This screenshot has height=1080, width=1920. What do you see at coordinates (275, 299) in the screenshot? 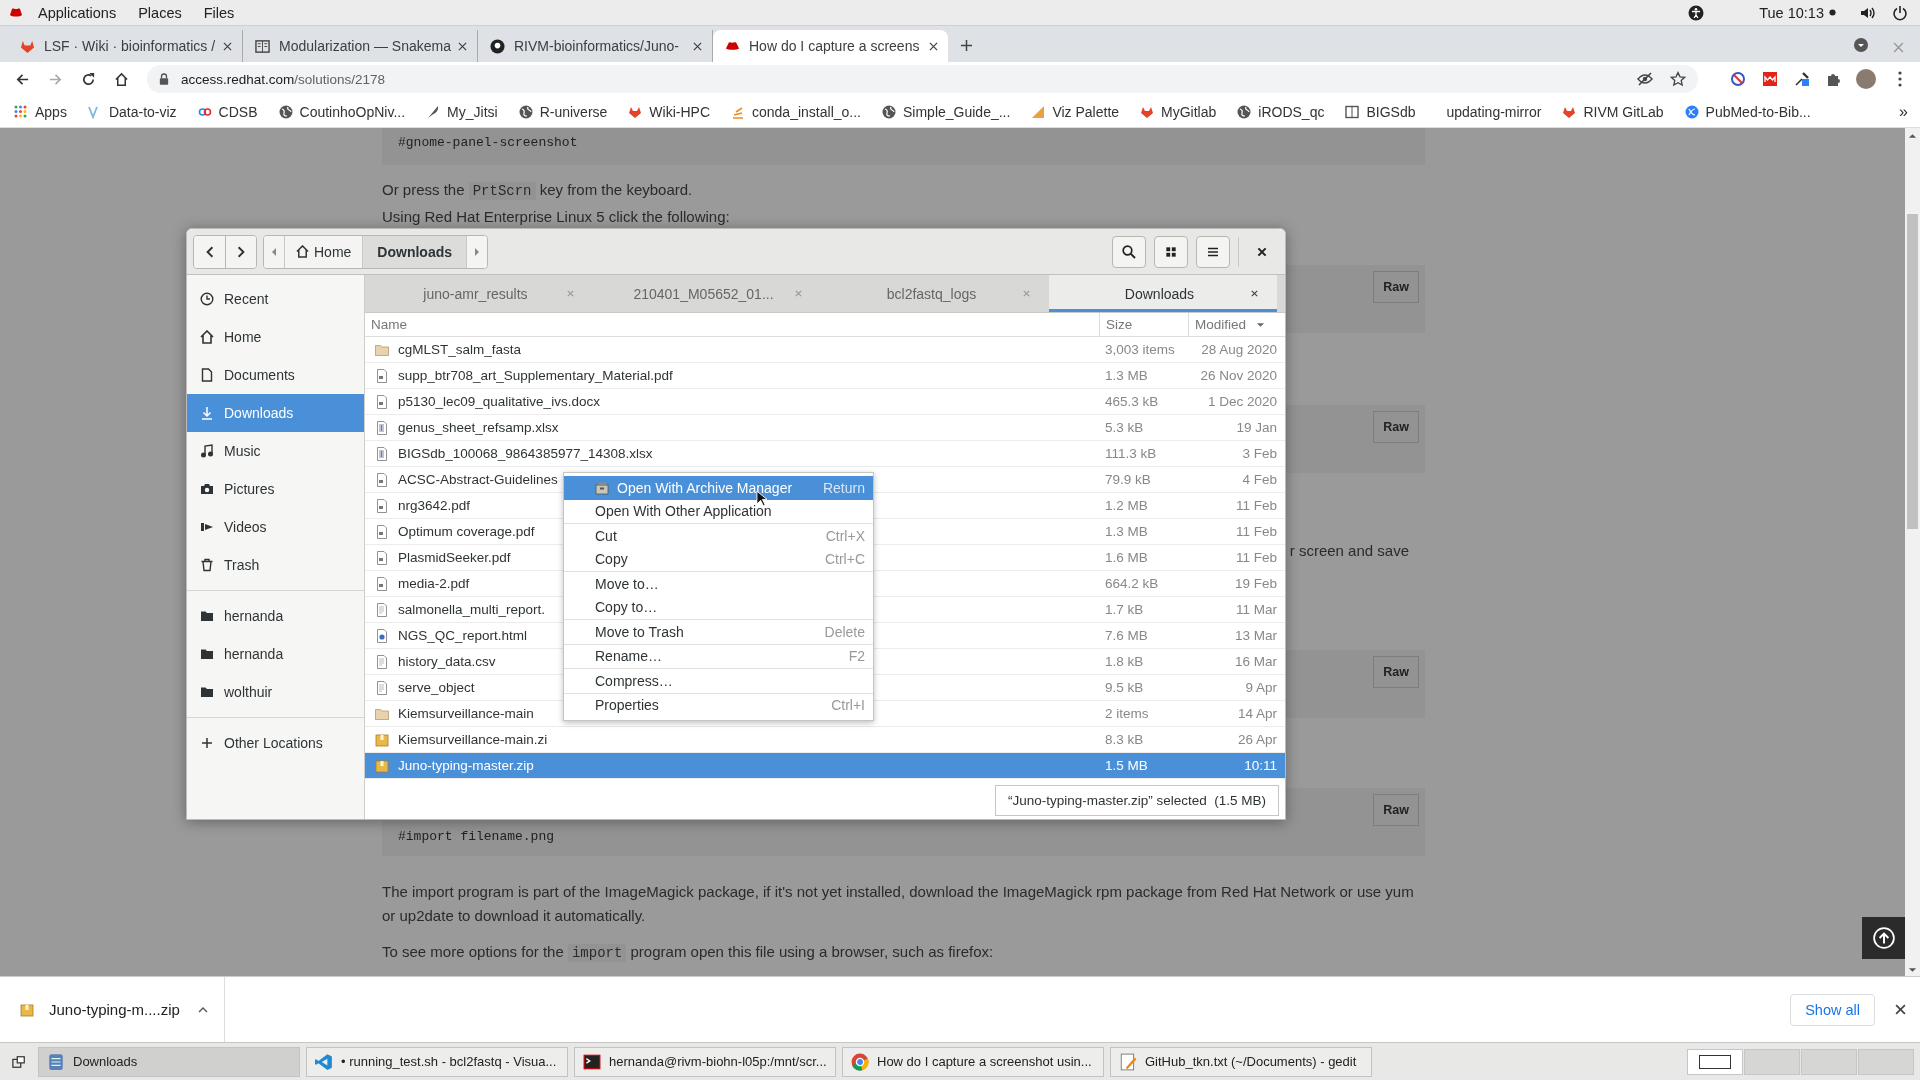
I see `sidebar-item: Recent` at bounding box center [275, 299].